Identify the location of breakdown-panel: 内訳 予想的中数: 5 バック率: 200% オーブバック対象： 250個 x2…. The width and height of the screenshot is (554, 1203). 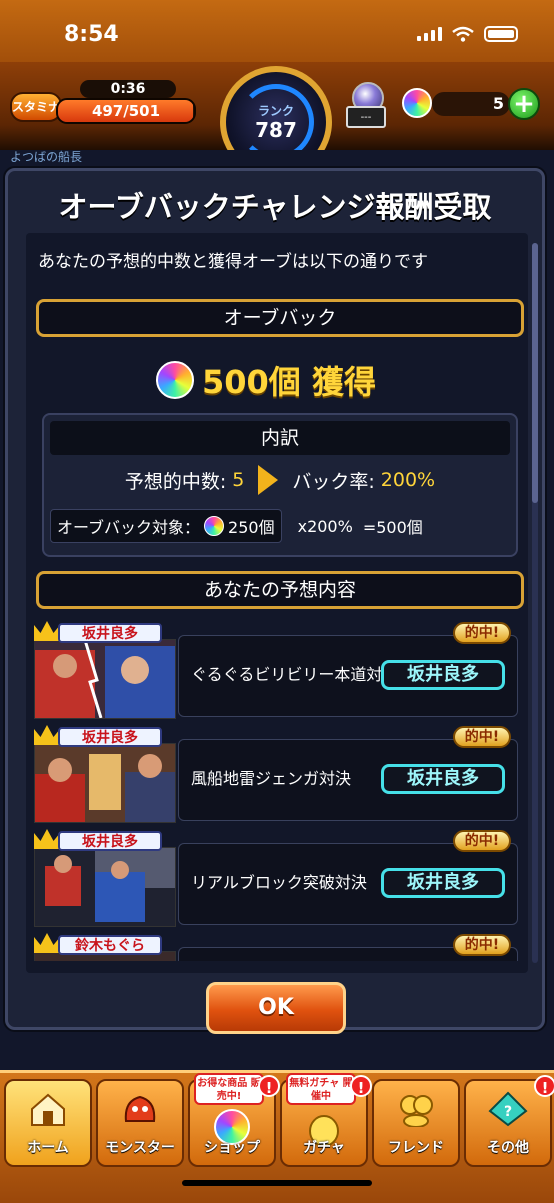
(280, 485).